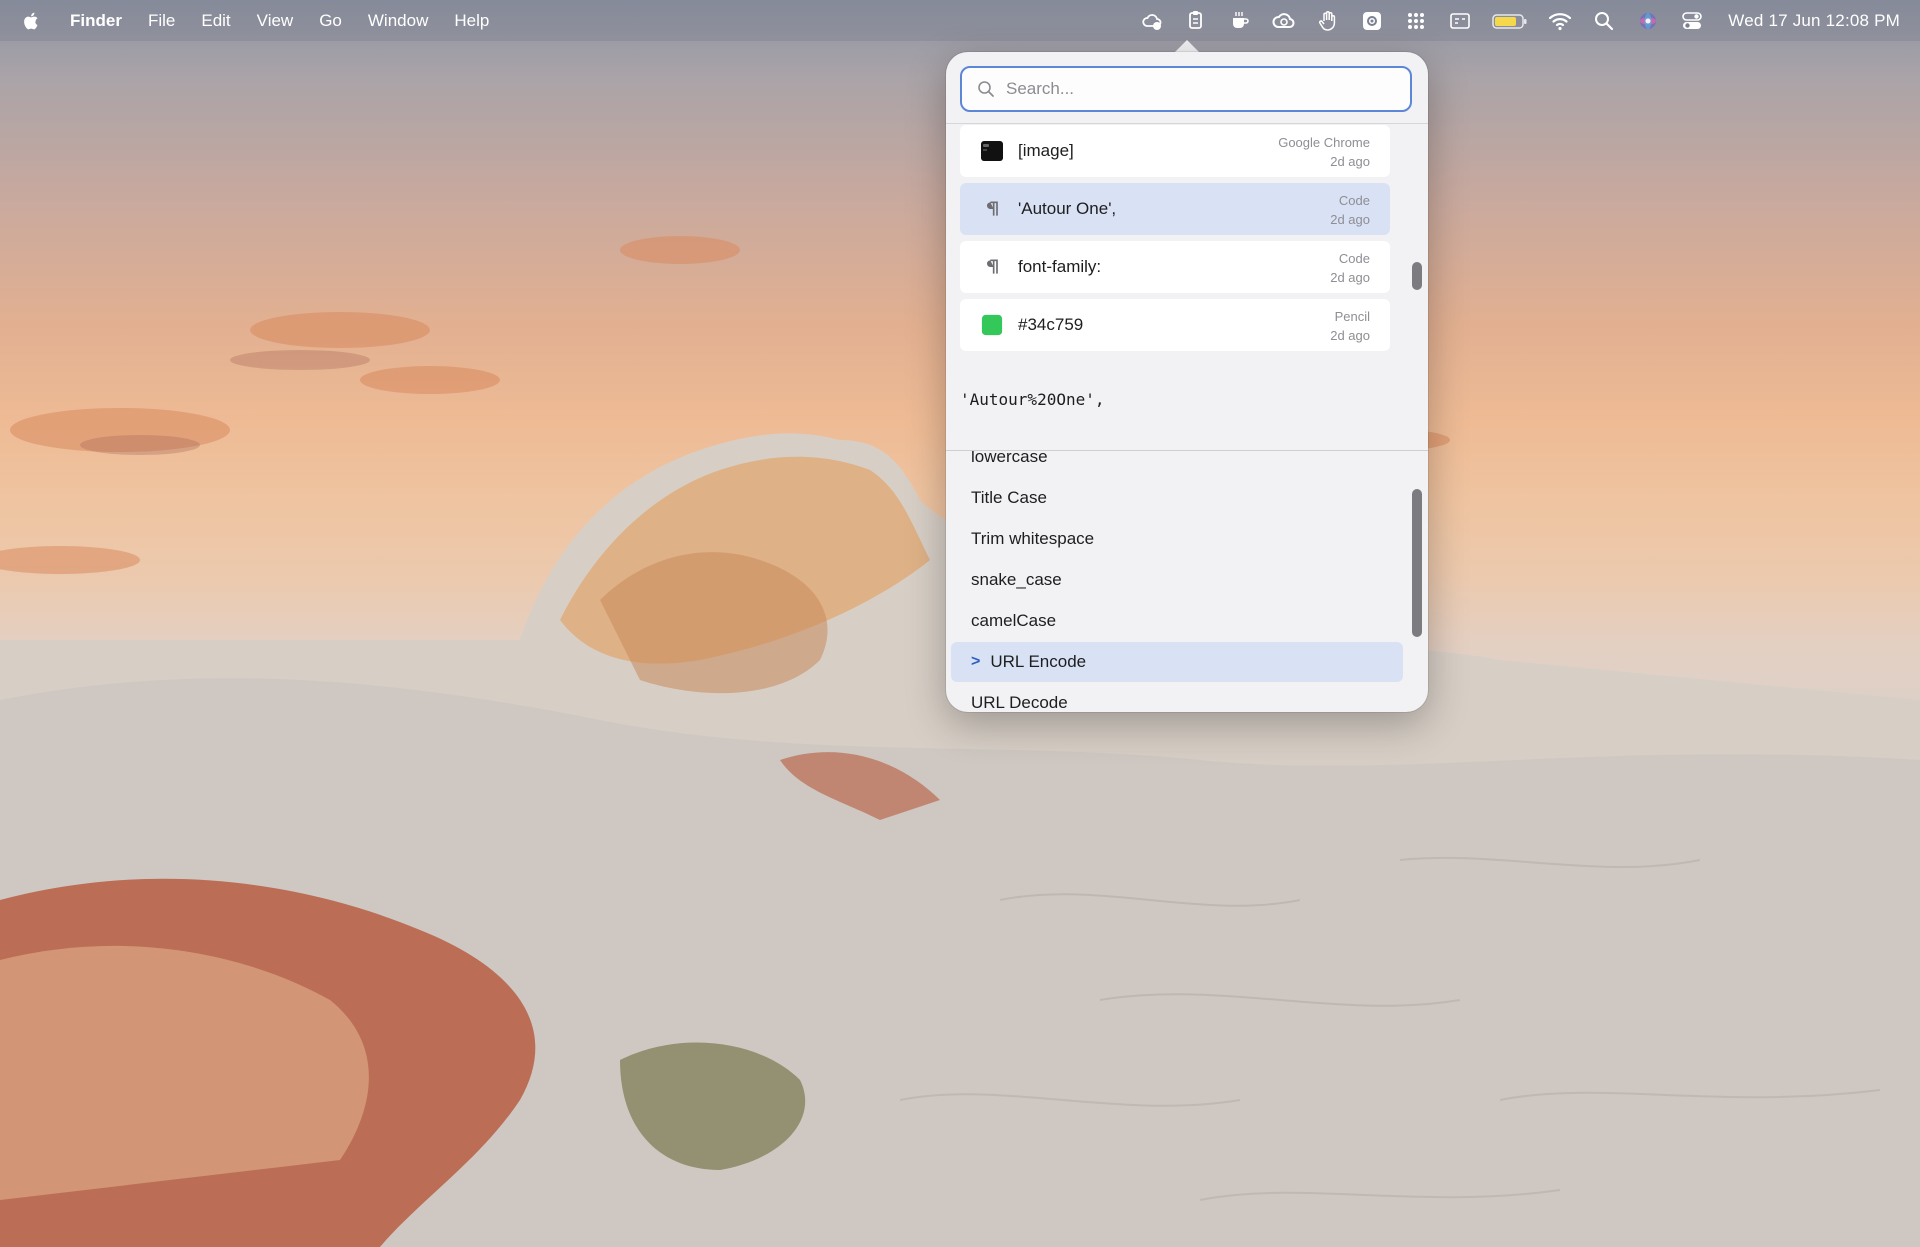 The height and width of the screenshot is (1247, 1920). What do you see at coordinates (471, 21) in the screenshot?
I see `menu-help: Help` at bounding box center [471, 21].